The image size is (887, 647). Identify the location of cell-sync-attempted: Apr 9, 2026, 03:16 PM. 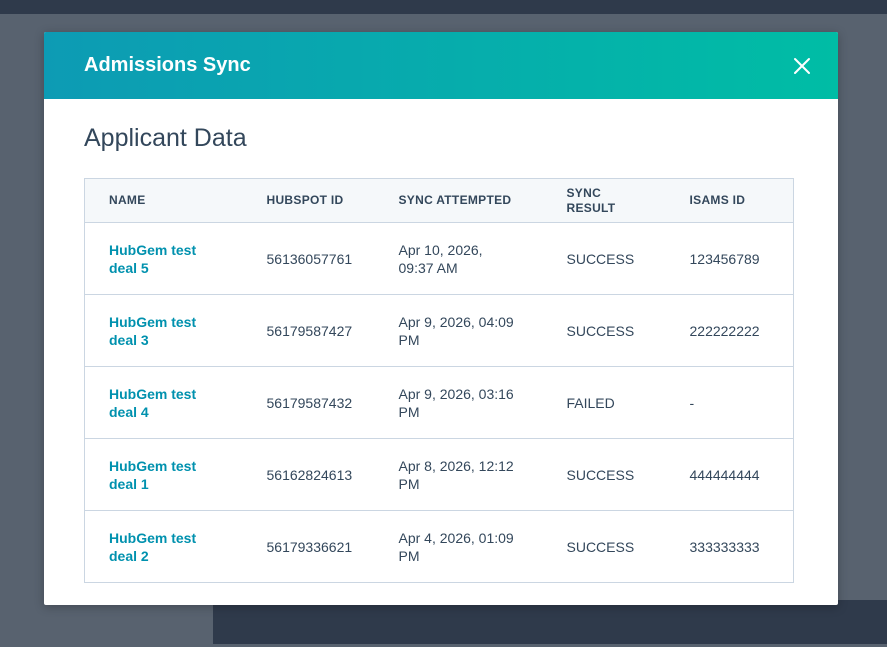
(458, 402).